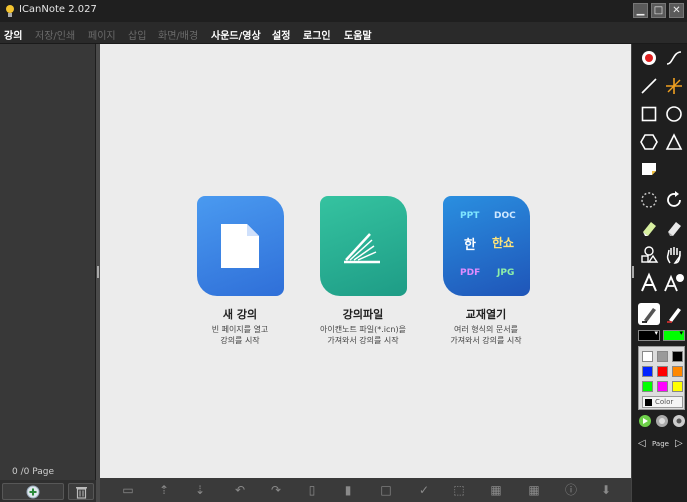  Describe the element at coordinates (137, 34) in the screenshot. I see `menu-insert: 삽입` at that location.